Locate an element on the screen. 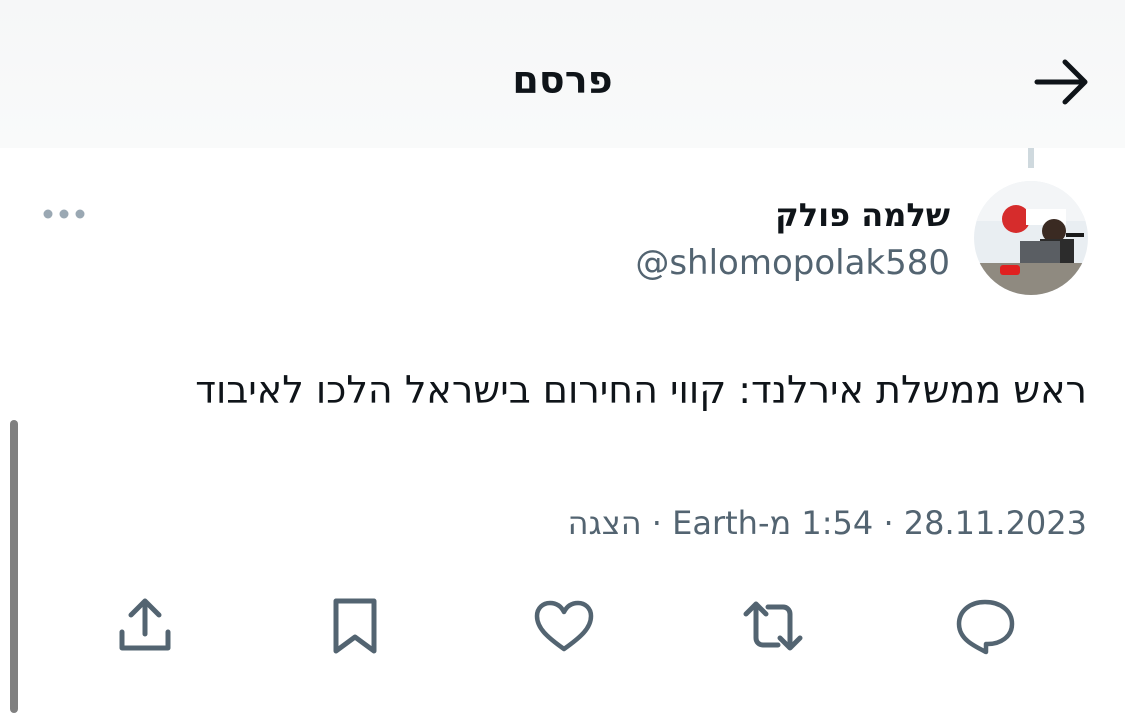 This screenshot has height=713, width=1125. more-options-button is located at coordinates (64, 214).